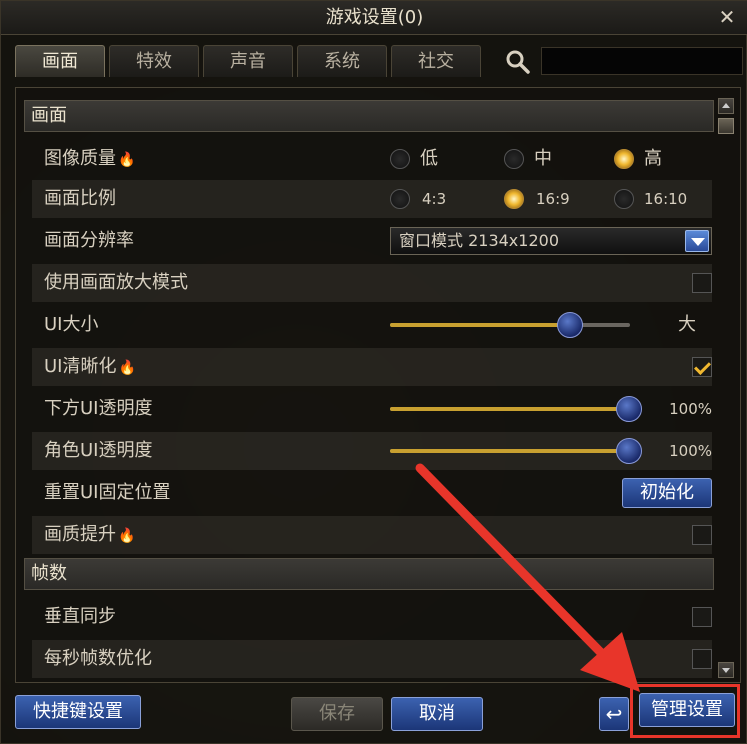 The width and height of the screenshot is (747, 744). What do you see at coordinates (98, 450) in the screenshot?
I see `char-ui-opacity-label: 角色UI透明度` at bounding box center [98, 450].